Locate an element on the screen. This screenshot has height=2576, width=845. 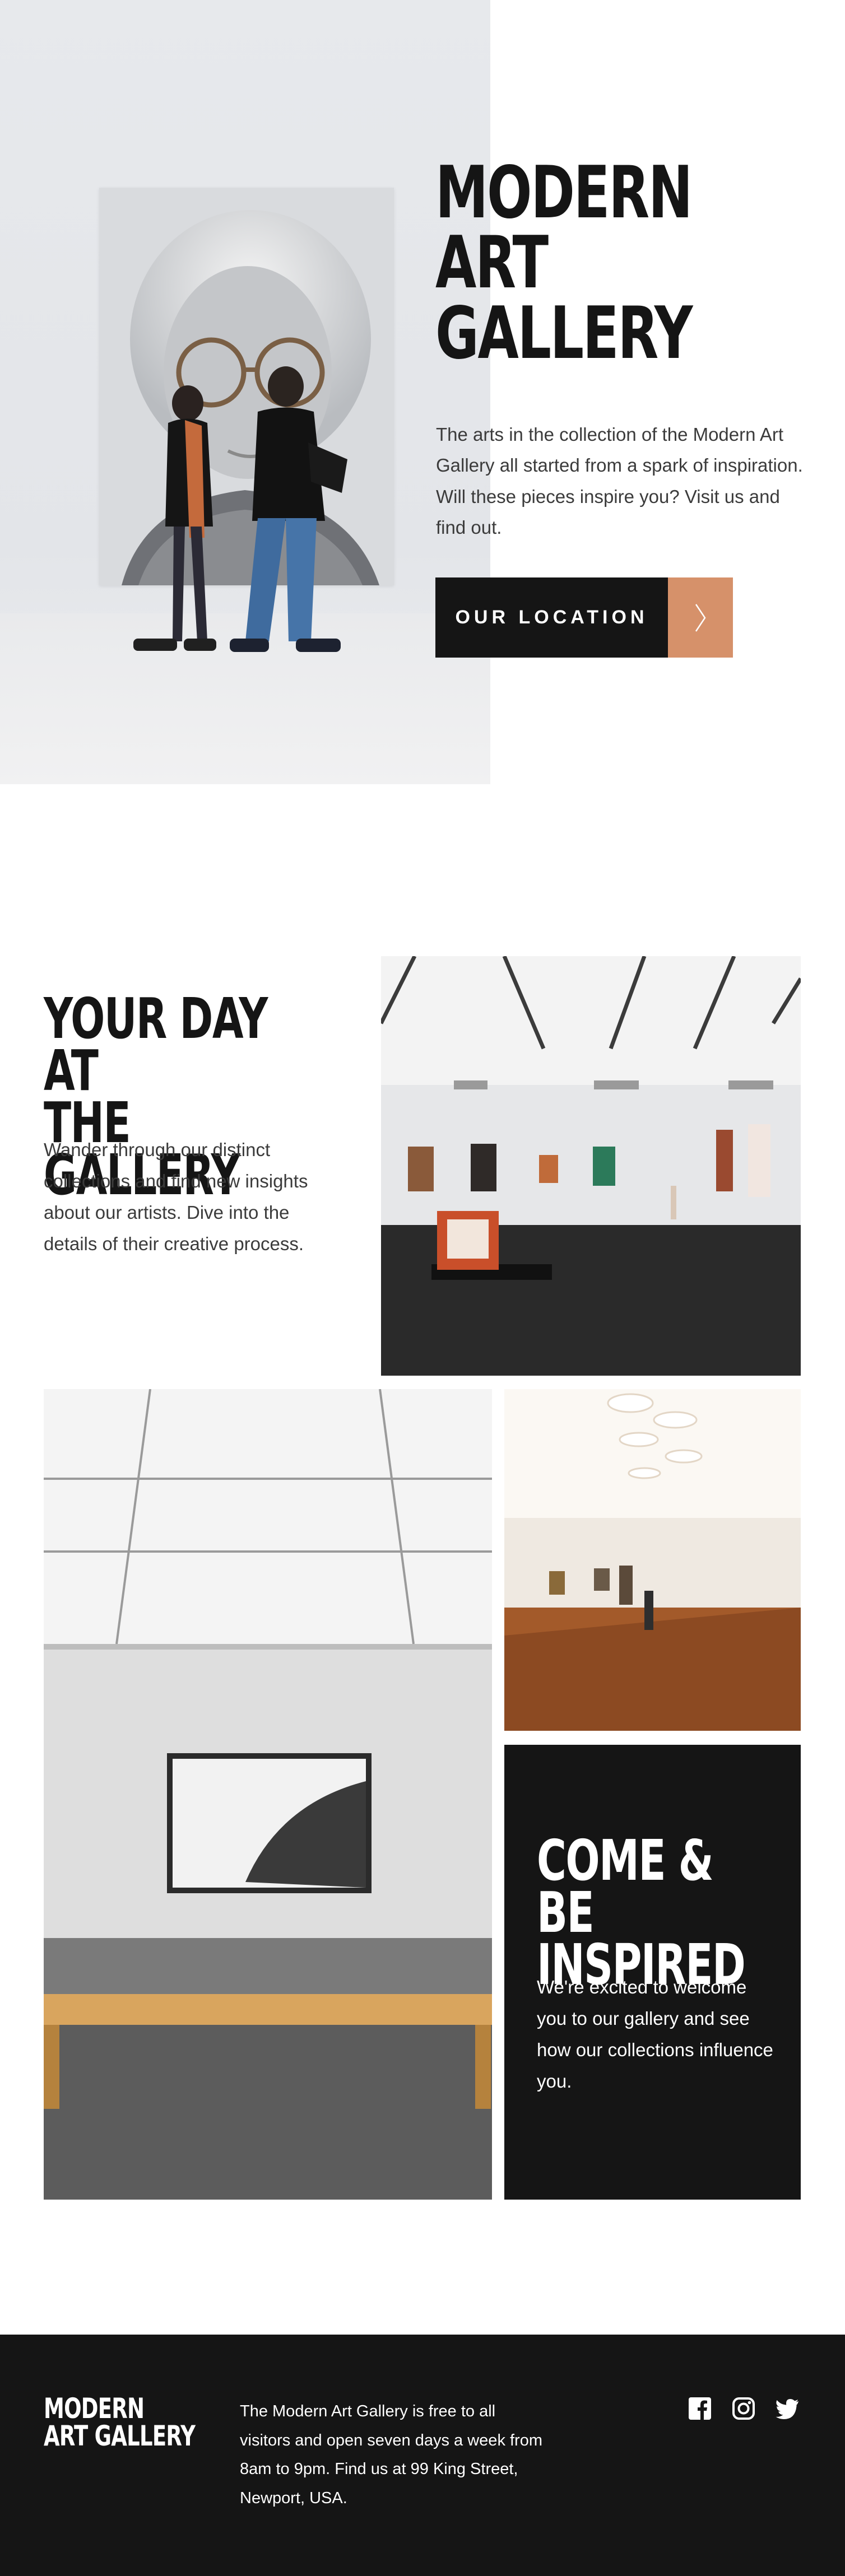
our-location-arrow-button is located at coordinates (700, 617).